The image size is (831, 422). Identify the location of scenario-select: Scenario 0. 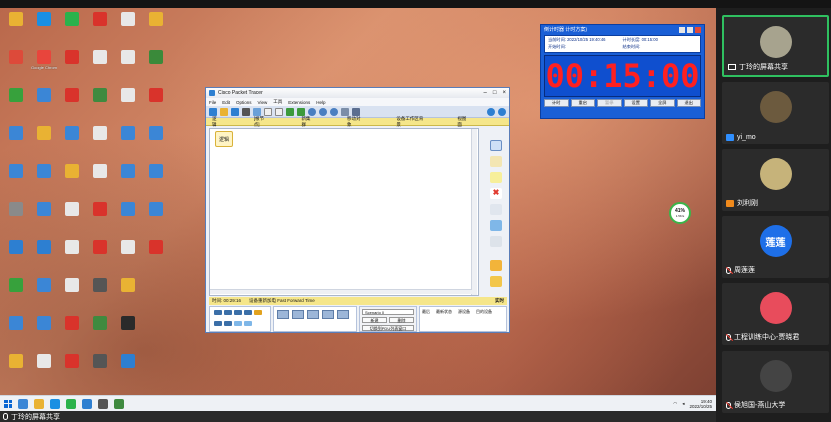
(388, 312).